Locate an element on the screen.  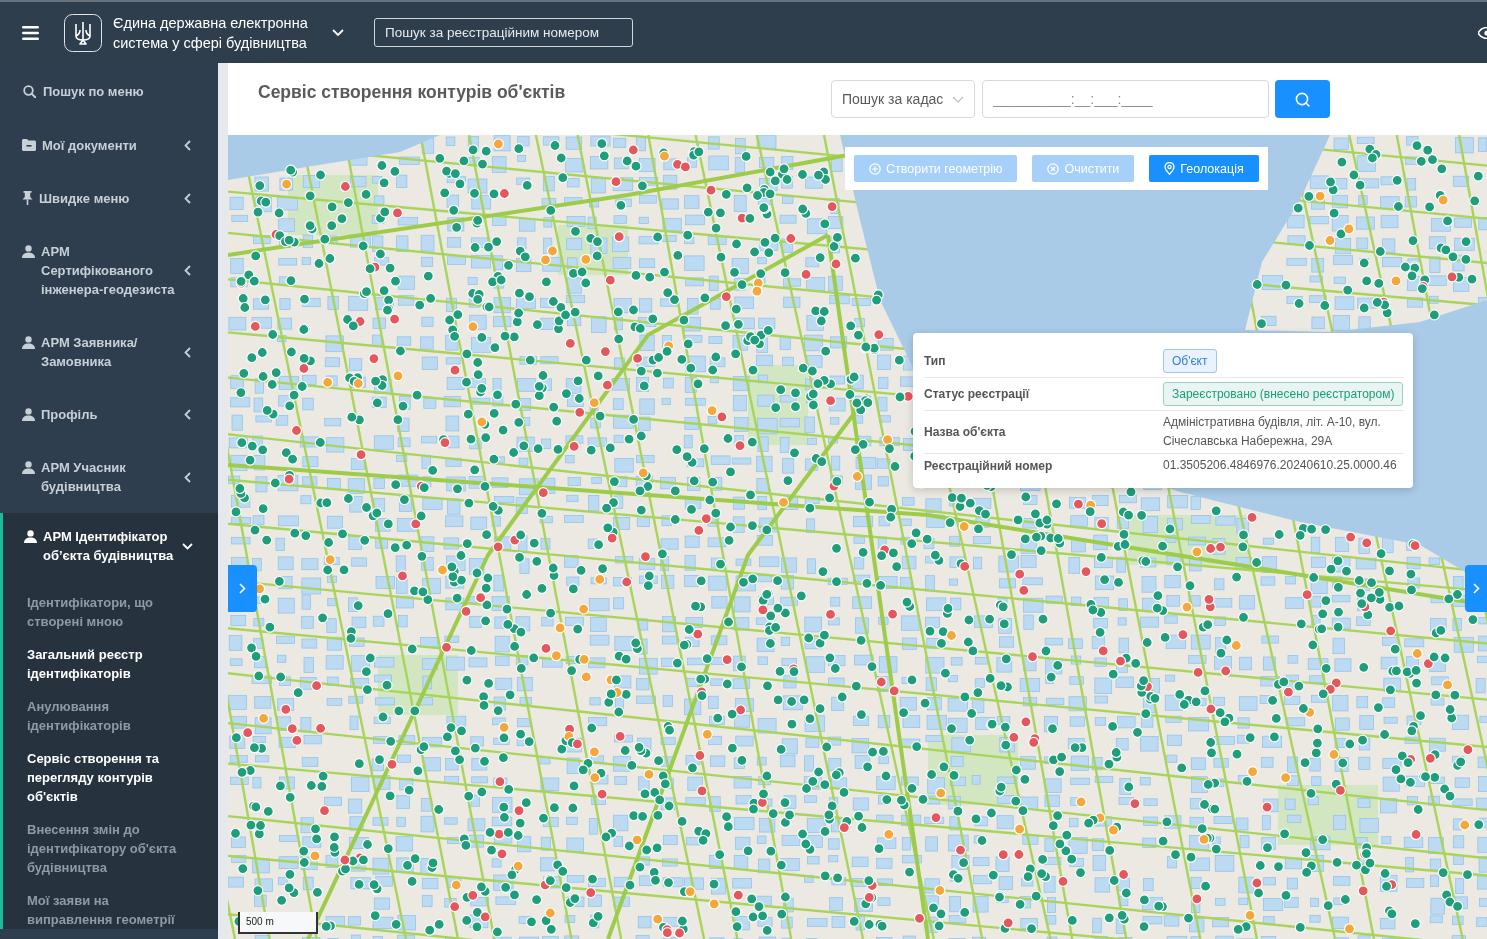
search-button is located at coordinates (1302, 99).